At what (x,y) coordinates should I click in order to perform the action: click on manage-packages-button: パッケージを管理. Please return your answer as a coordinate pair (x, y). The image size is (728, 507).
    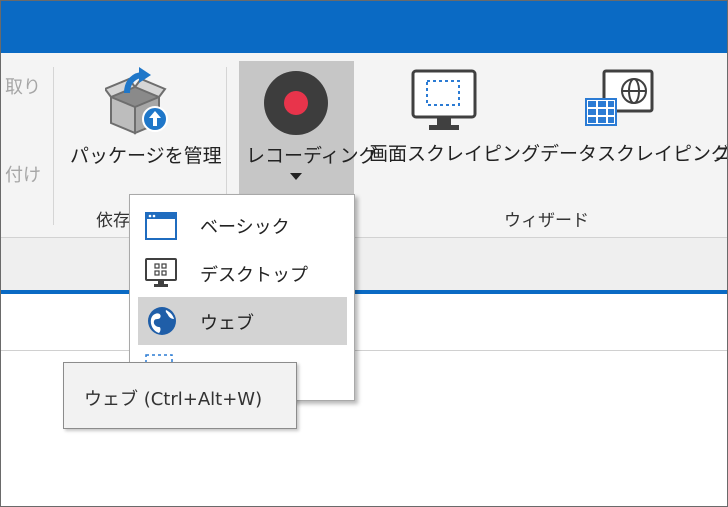
    Looking at the image, I should click on (143, 119).